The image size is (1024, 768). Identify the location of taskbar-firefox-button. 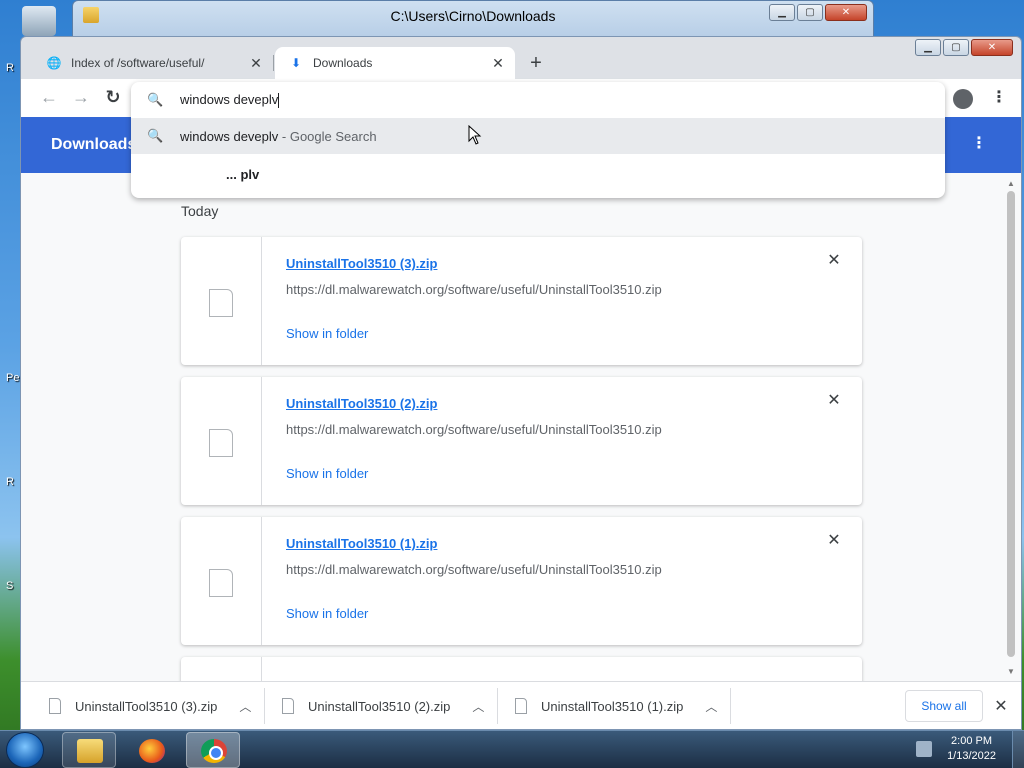
(151, 750).